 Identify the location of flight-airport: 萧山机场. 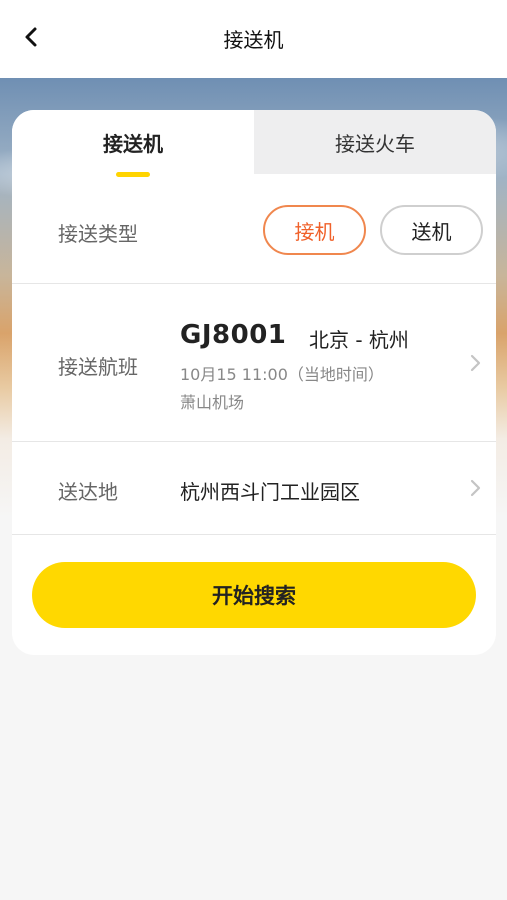
(212, 402).